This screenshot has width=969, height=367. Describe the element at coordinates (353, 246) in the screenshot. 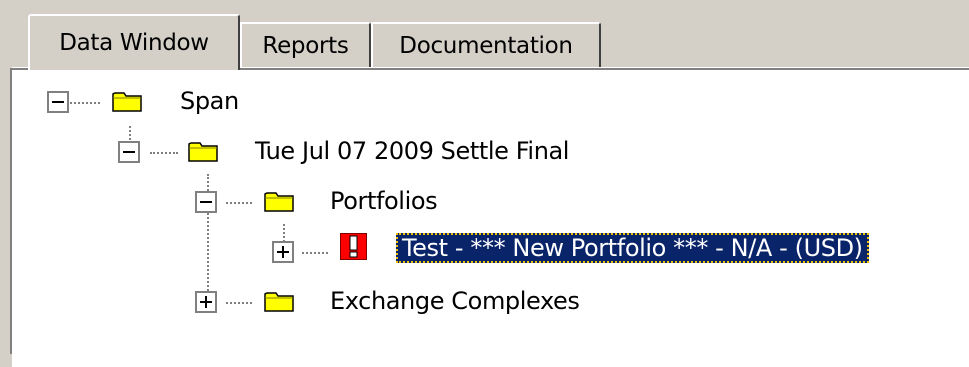

I see `warning-icon` at that location.